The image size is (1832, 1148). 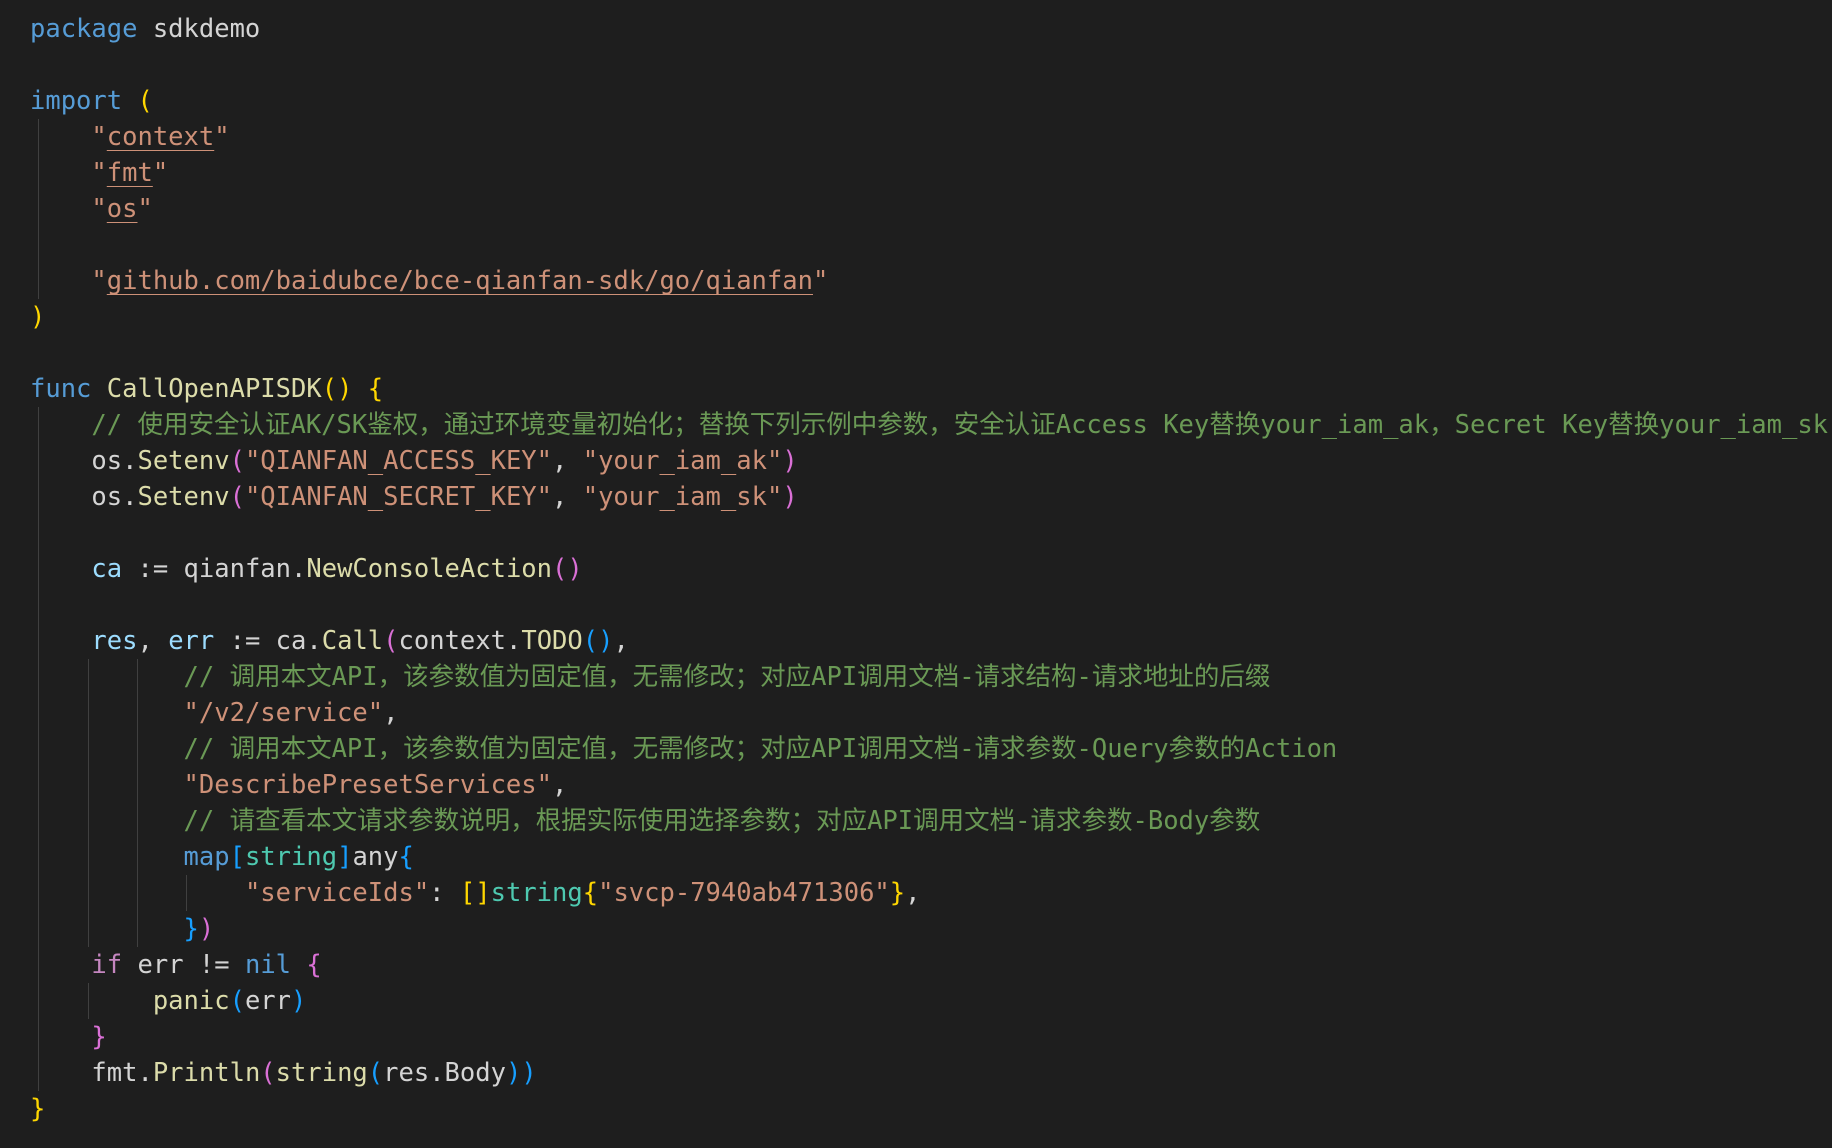 I want to click on code-token: TODO, so click(x=552, y=641).